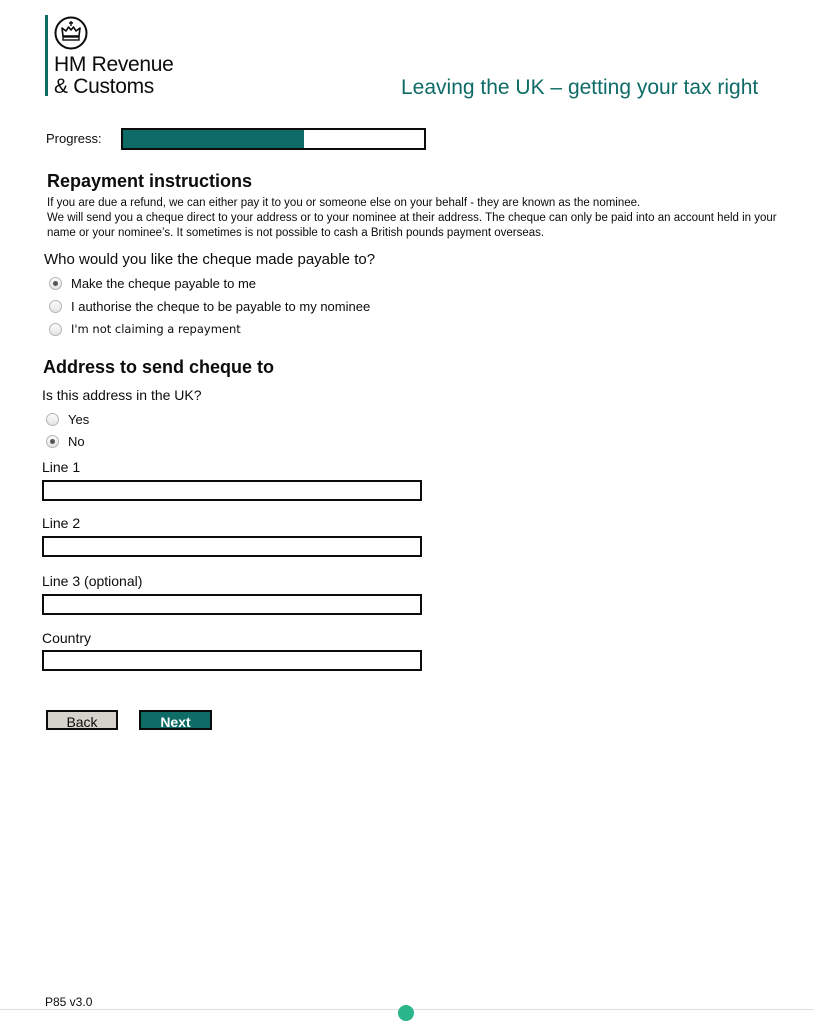 The width and height of the screenshot is (814, 1021). What do you see at coordinates (406, 1013) in the screenshot?
I see `floating-assistant-icon` at bounding box center [406, 1013].